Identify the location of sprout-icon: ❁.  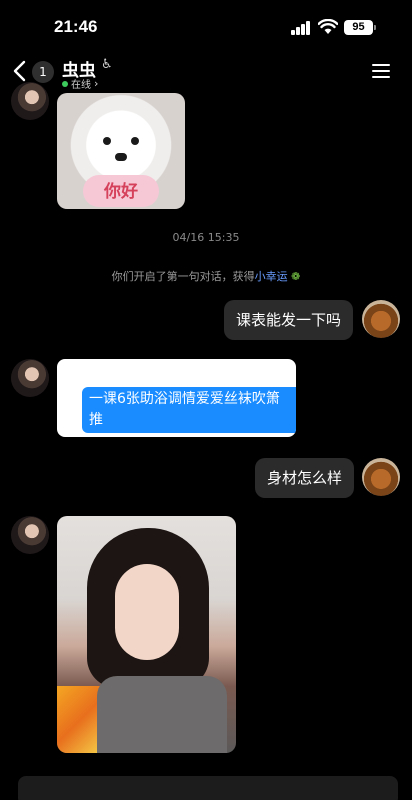
(294, 276).